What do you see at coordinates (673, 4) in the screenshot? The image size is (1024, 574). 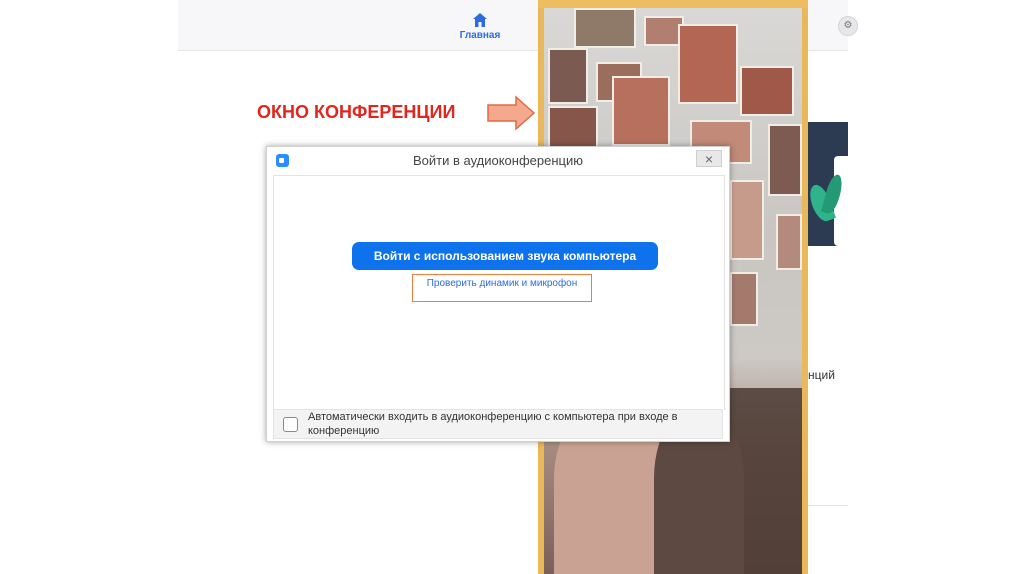 I see `conference-titlebar` at bounding box center [673, 4].